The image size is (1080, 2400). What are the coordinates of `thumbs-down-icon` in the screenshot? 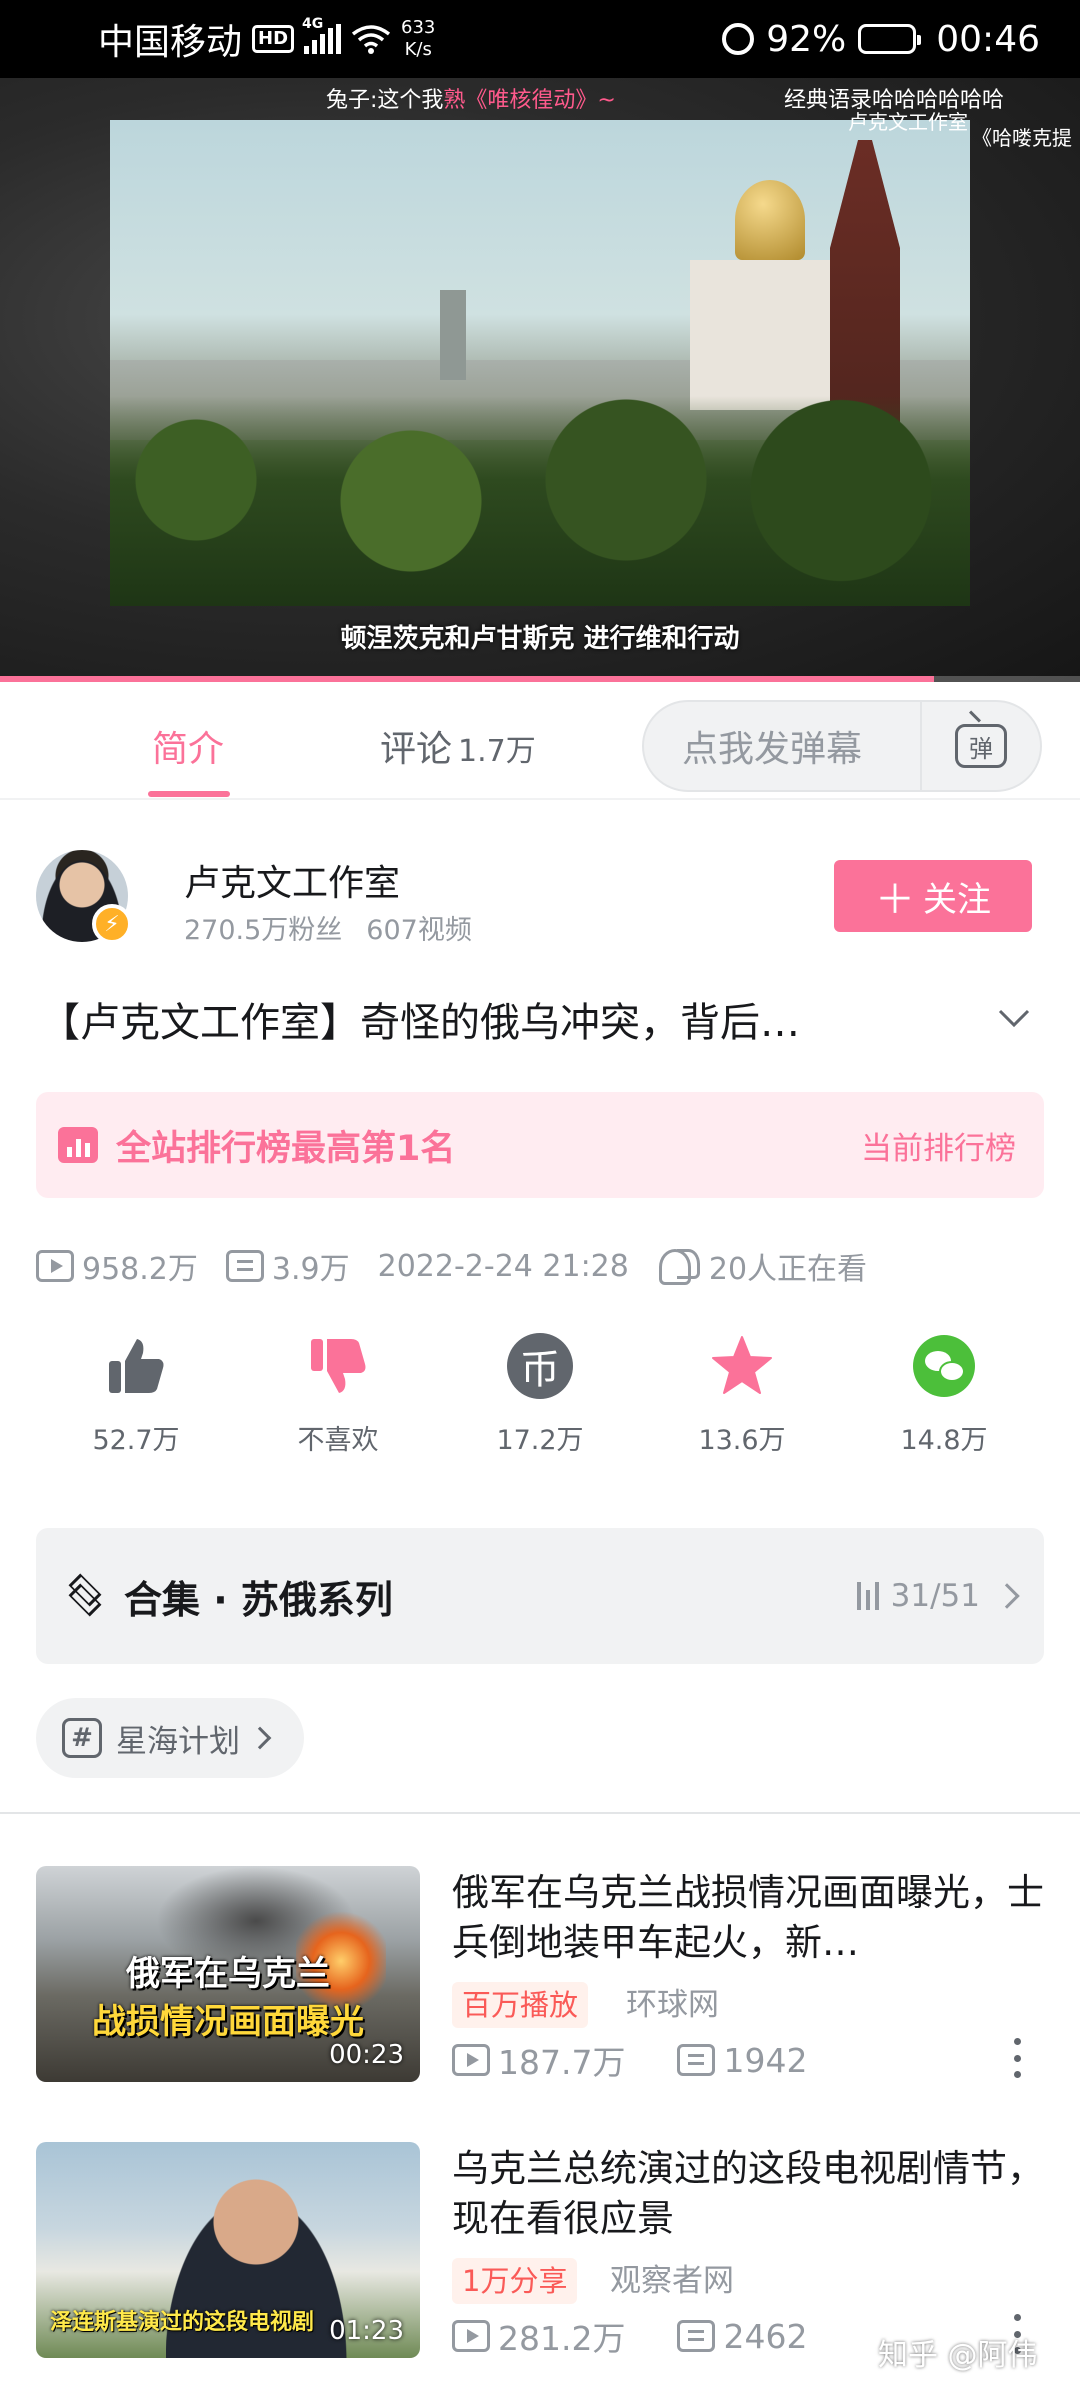 It's located at (338, 1366).